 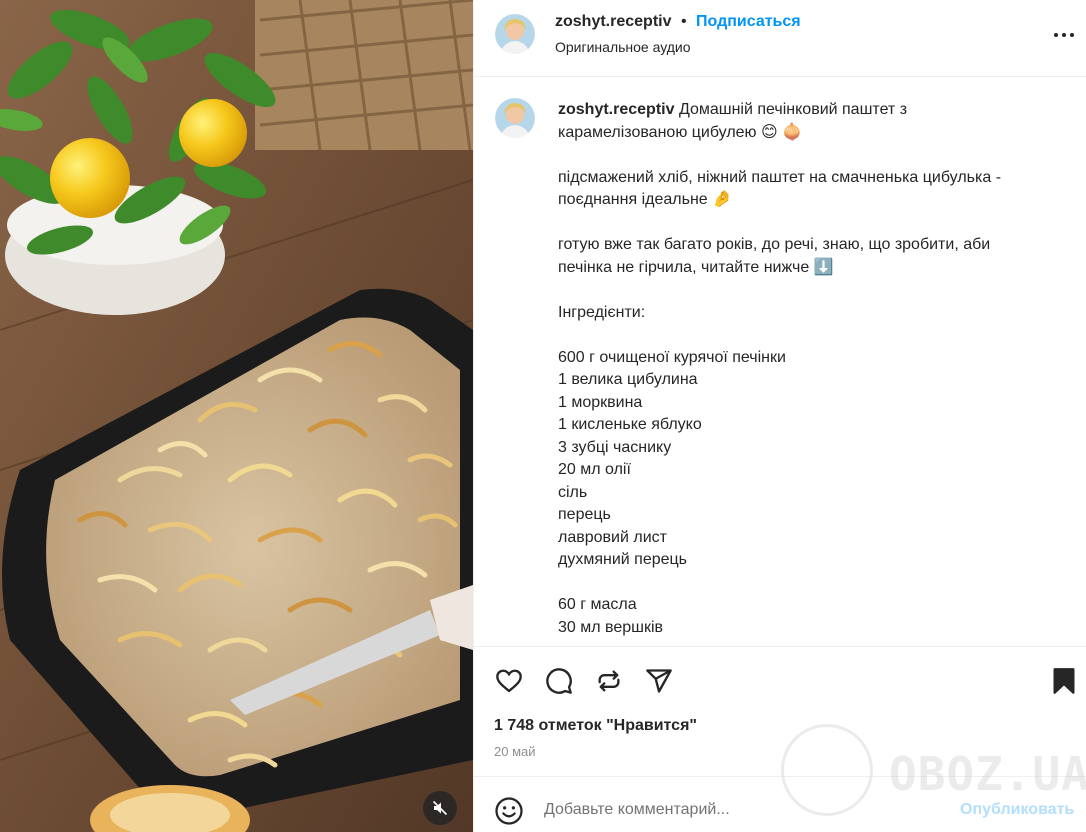 I want to click on header-username: zoshyt.receptiv, so click(x=613, y=22).